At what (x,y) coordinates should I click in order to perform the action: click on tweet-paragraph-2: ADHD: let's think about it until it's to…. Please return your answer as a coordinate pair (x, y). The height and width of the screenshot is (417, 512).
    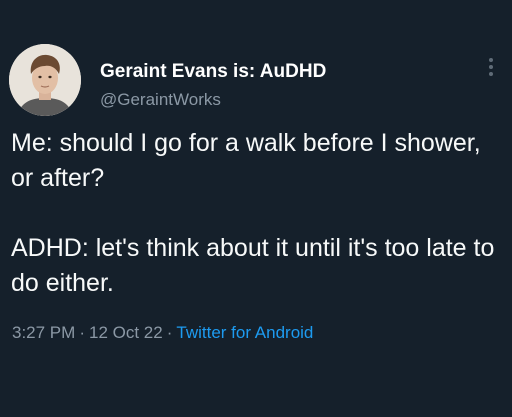
    Looking at the image, I should click on (253, 265).